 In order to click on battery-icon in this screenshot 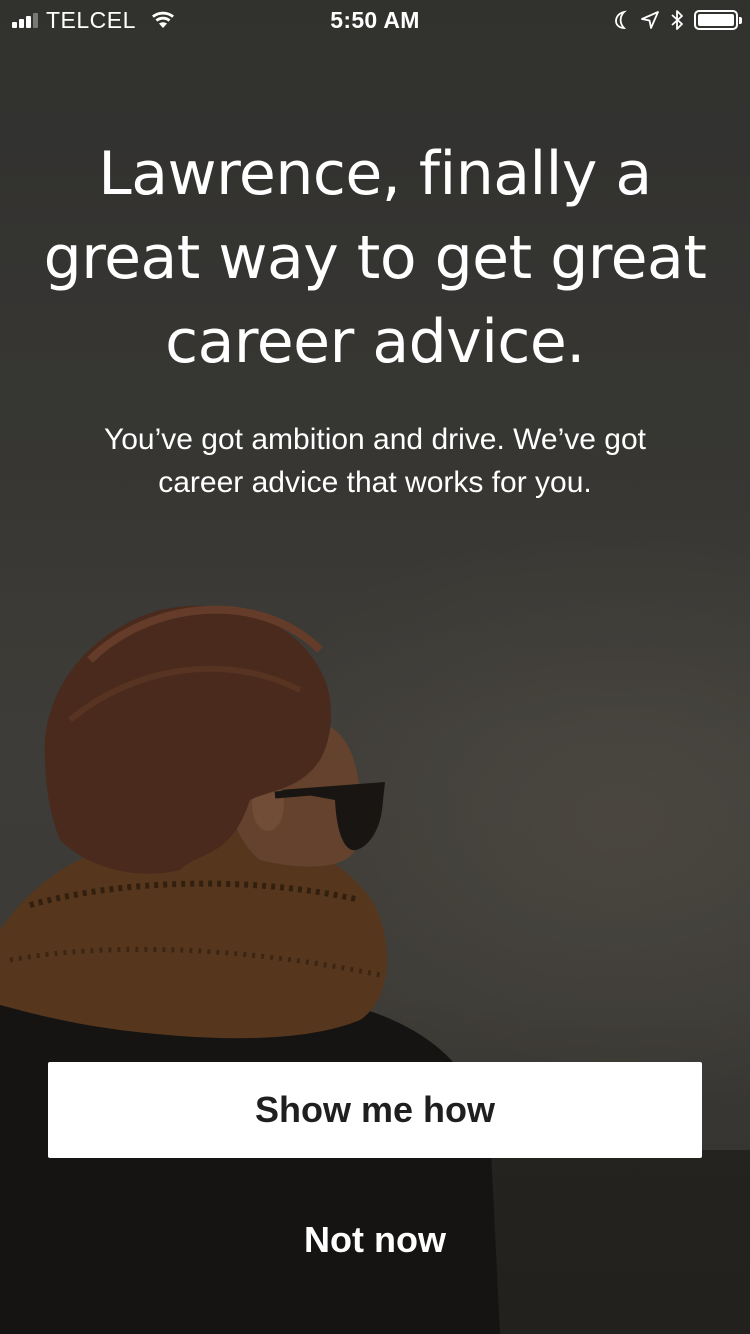, I will do `click(718, 20)`.